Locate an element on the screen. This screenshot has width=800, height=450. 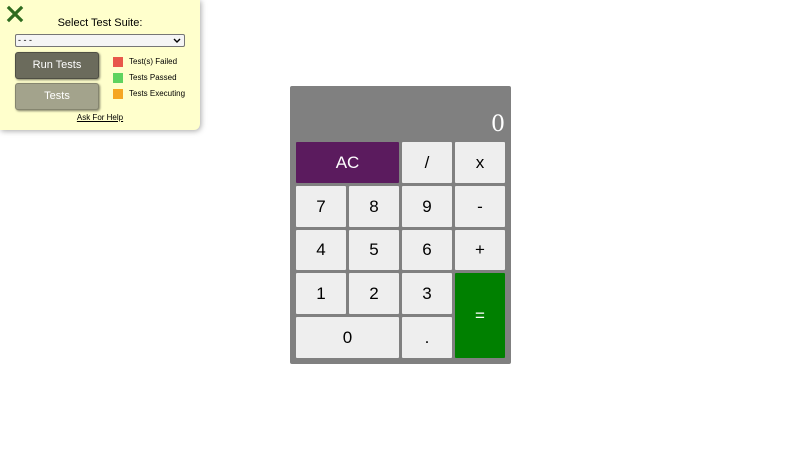
add-button: + is located at coordinates (480, 250).